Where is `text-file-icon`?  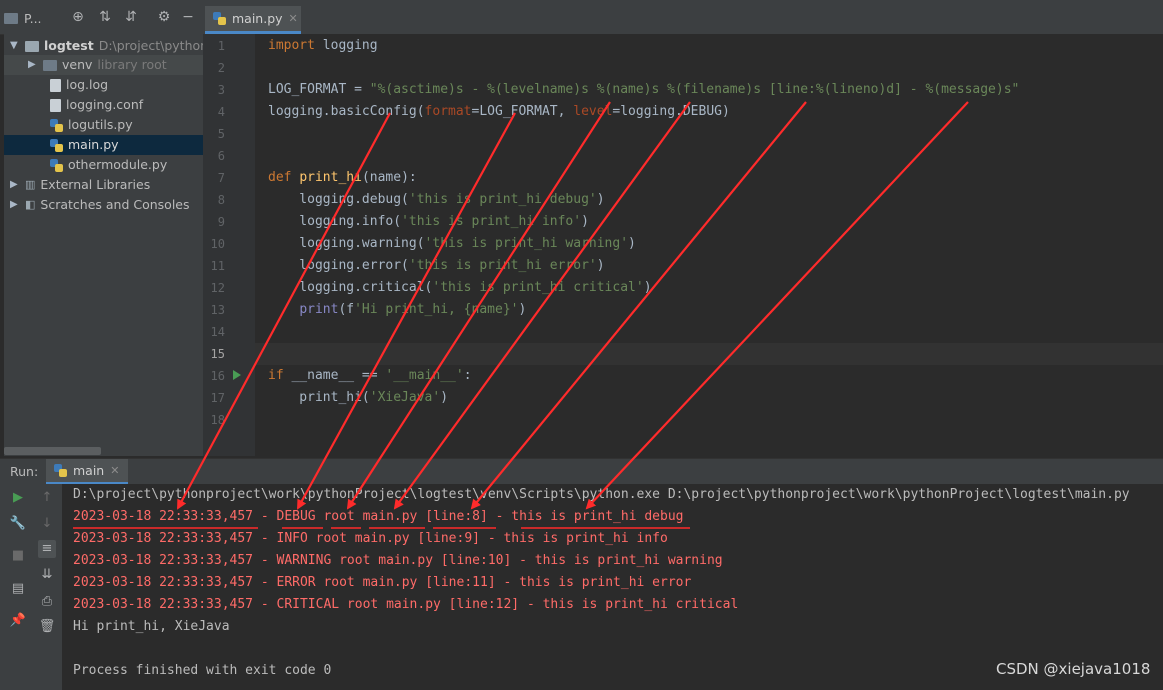 text-file-icon is located at coordinates (55, 85).